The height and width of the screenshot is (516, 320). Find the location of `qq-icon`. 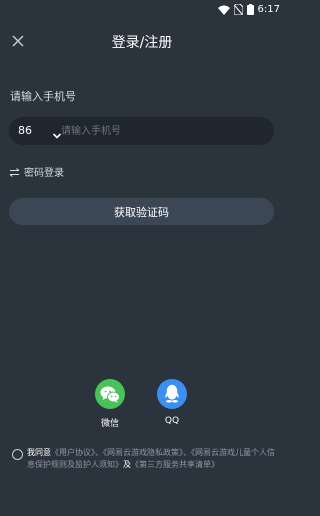

qq-icon is located at coordinates (172, 394).